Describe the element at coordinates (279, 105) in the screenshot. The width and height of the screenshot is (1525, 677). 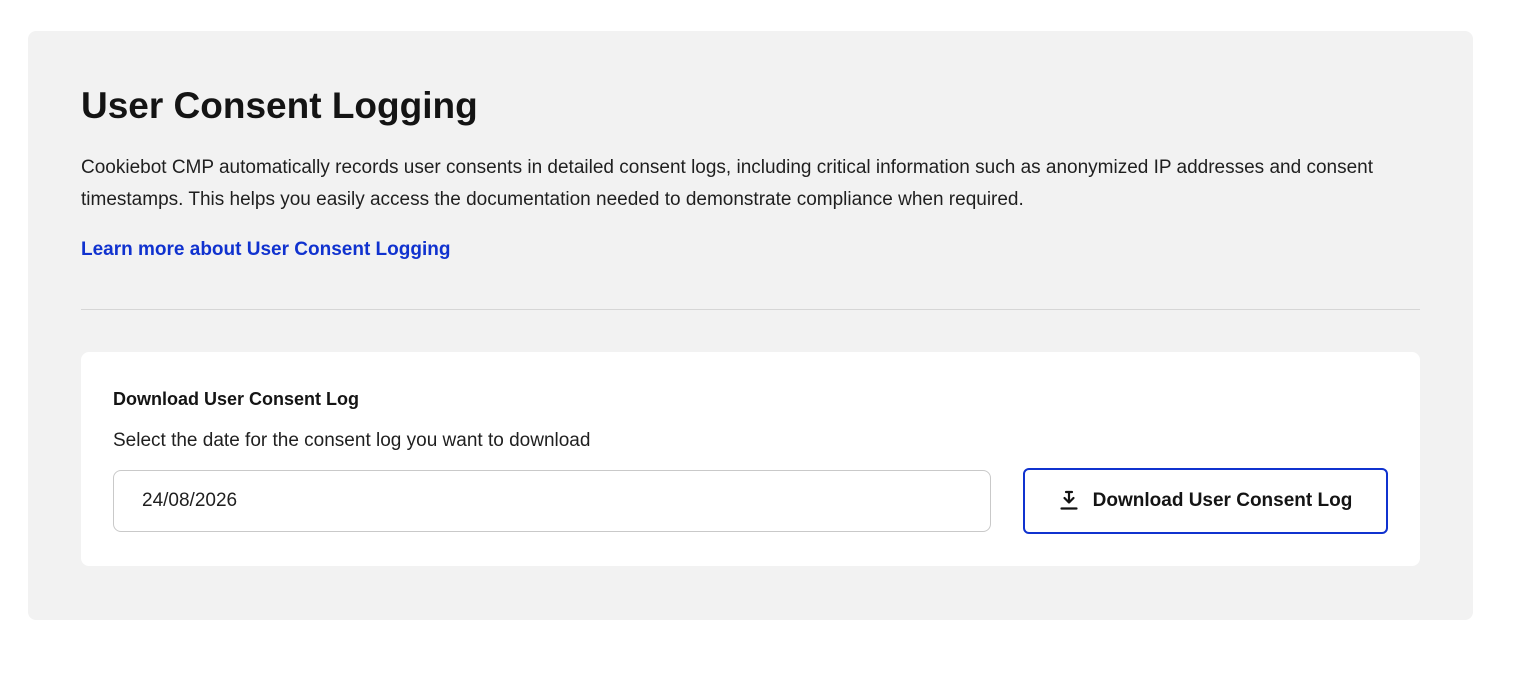
I see `section-title: User Consent Logging` at that location.